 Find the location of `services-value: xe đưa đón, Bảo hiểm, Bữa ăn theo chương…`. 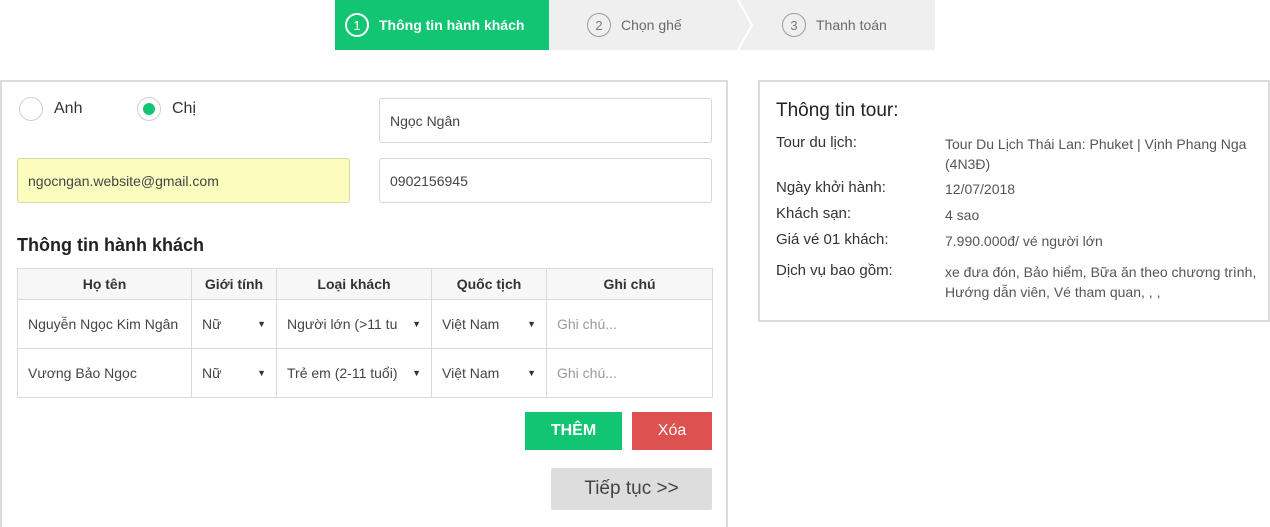

services-value: xe đưa đón, Bảo hiểm, Bữa ăn theo chương… is located at coordinates (1101, 282).